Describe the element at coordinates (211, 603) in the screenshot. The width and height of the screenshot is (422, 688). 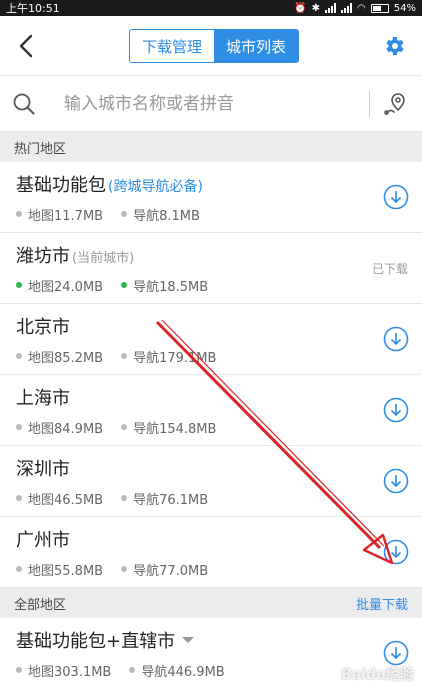
I see `section-all: 全部地区 批量下载` at that location.